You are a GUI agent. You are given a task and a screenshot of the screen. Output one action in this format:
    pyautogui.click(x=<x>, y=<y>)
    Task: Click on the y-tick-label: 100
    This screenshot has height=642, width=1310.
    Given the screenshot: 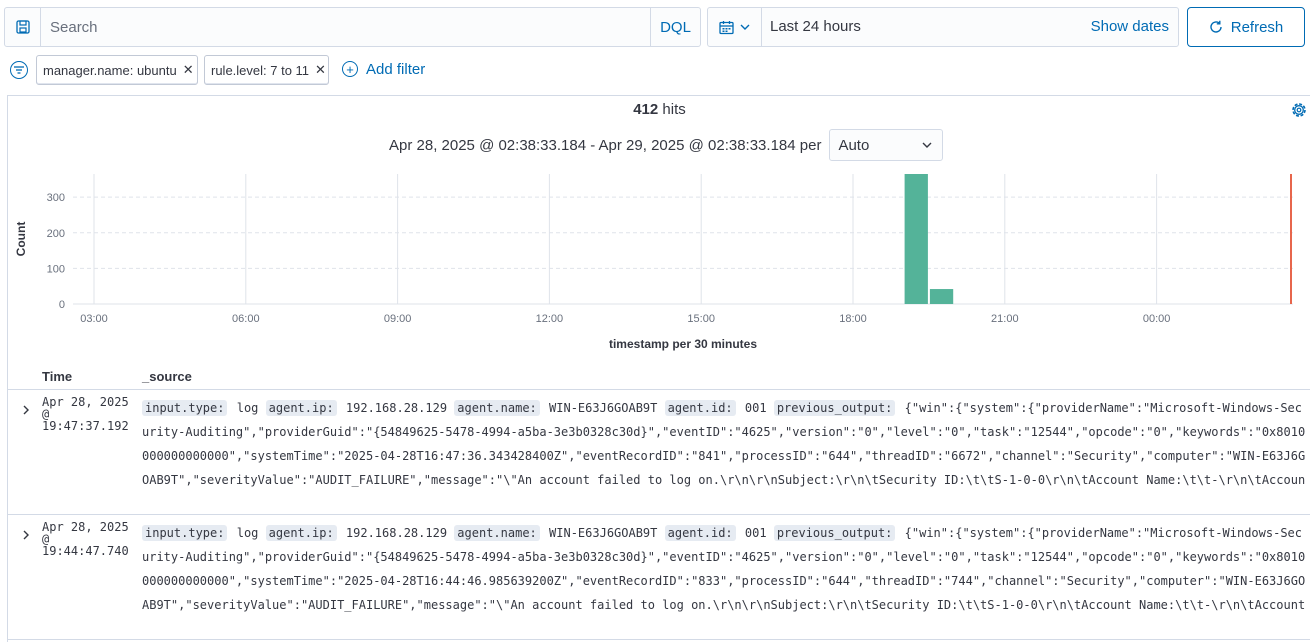 What is the action you would take?
    pyautogui.click(x=56, y=269)
    